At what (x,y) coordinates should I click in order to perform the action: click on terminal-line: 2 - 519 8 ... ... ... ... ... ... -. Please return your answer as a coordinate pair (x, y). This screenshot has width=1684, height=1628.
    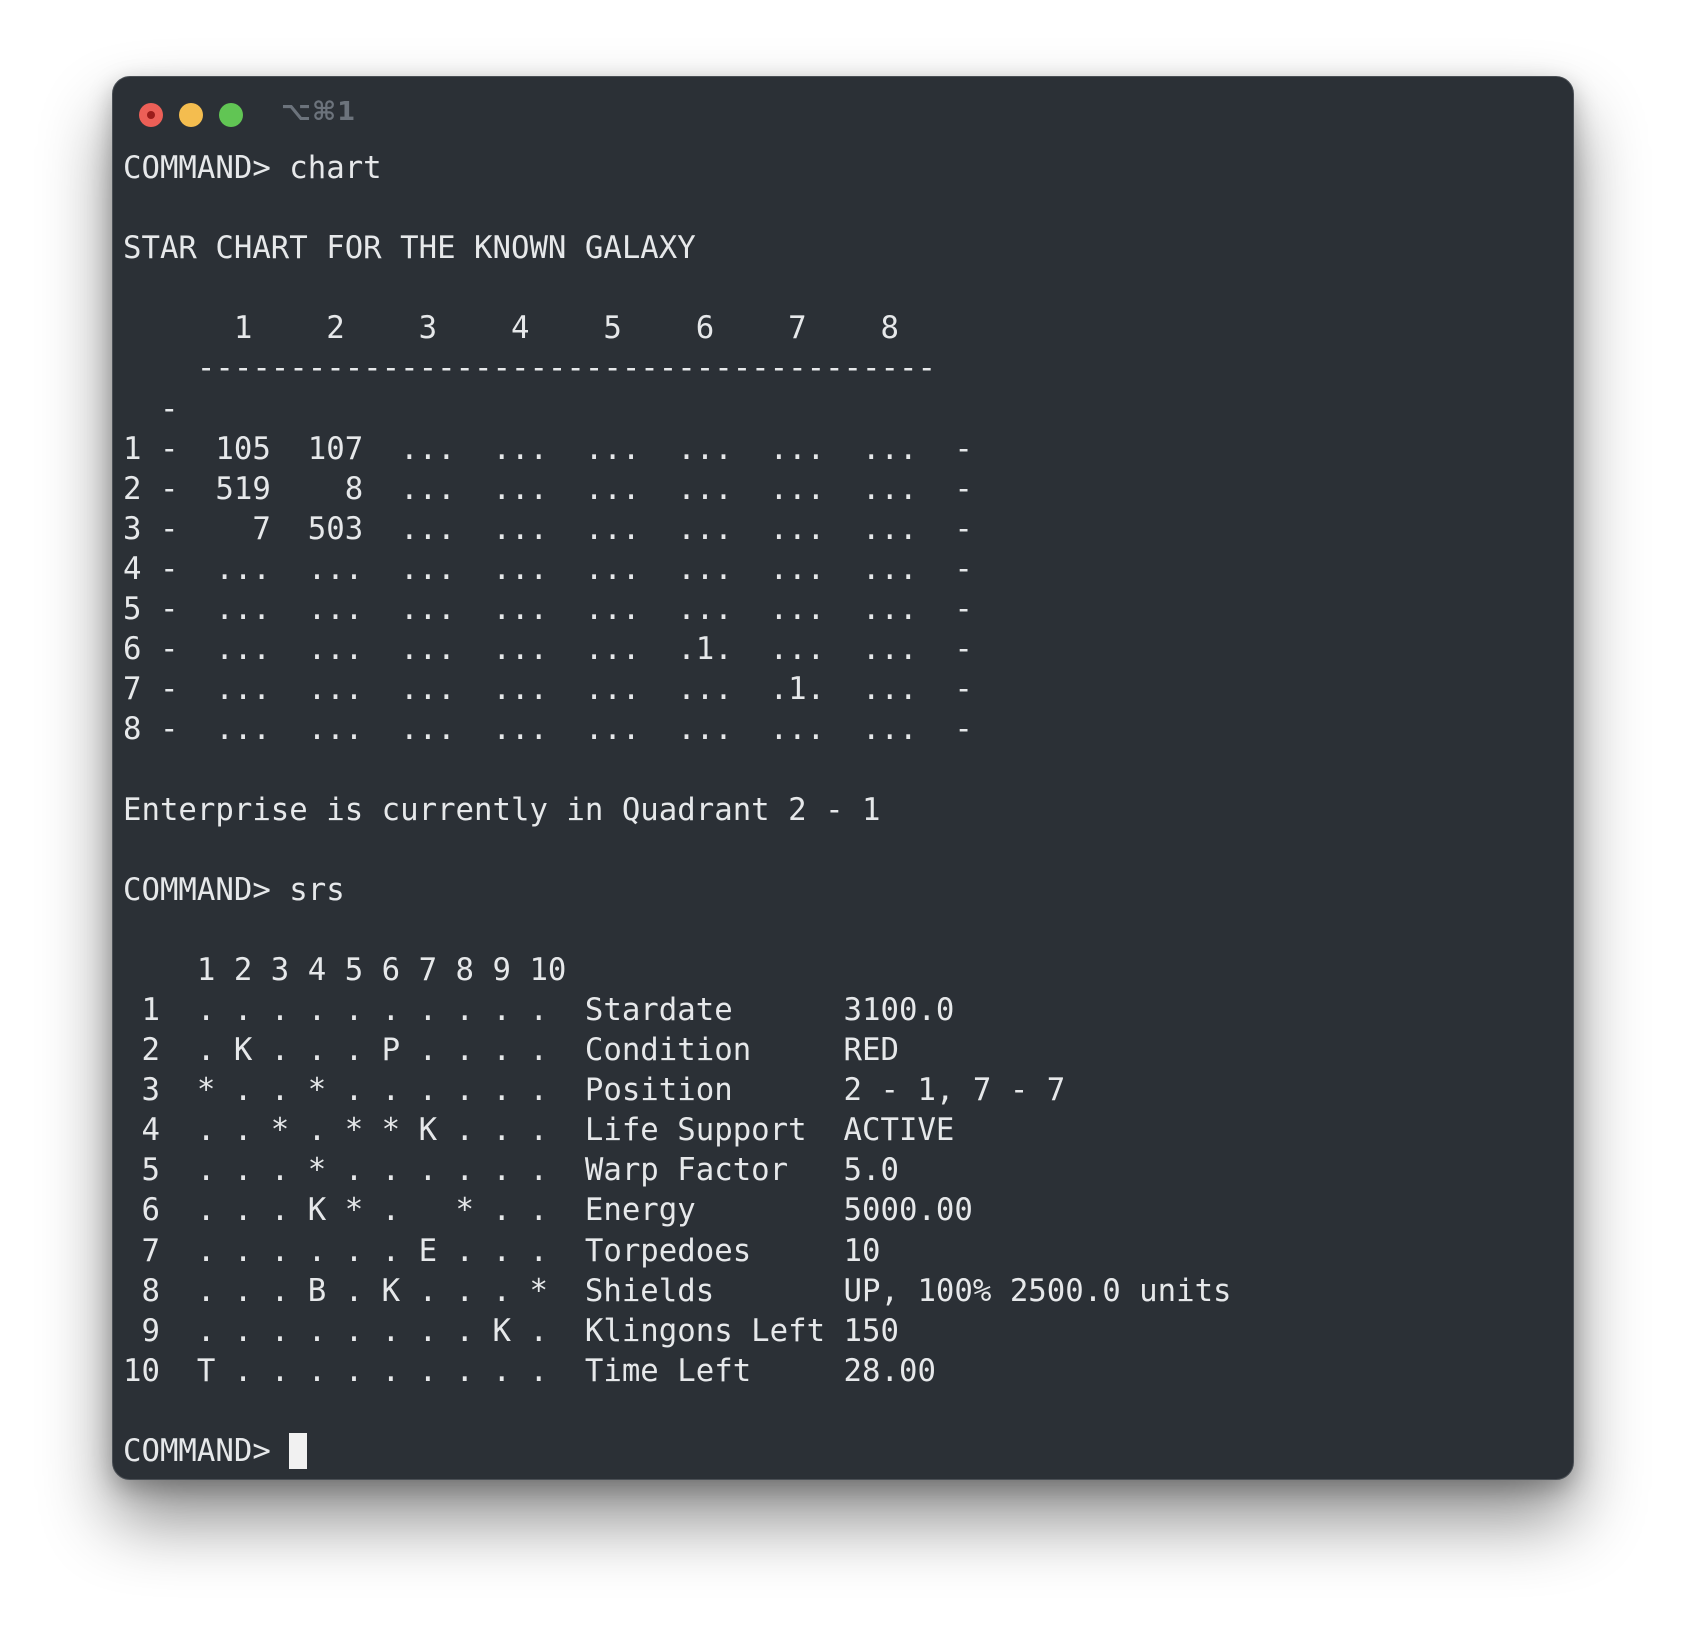
    Looking at the image, I should click on (548, 489).